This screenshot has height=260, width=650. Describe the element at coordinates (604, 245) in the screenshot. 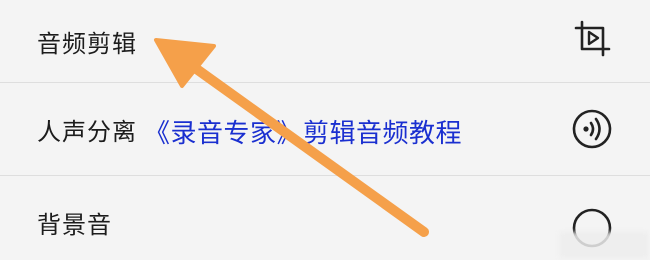

I see `watermark` at that location.